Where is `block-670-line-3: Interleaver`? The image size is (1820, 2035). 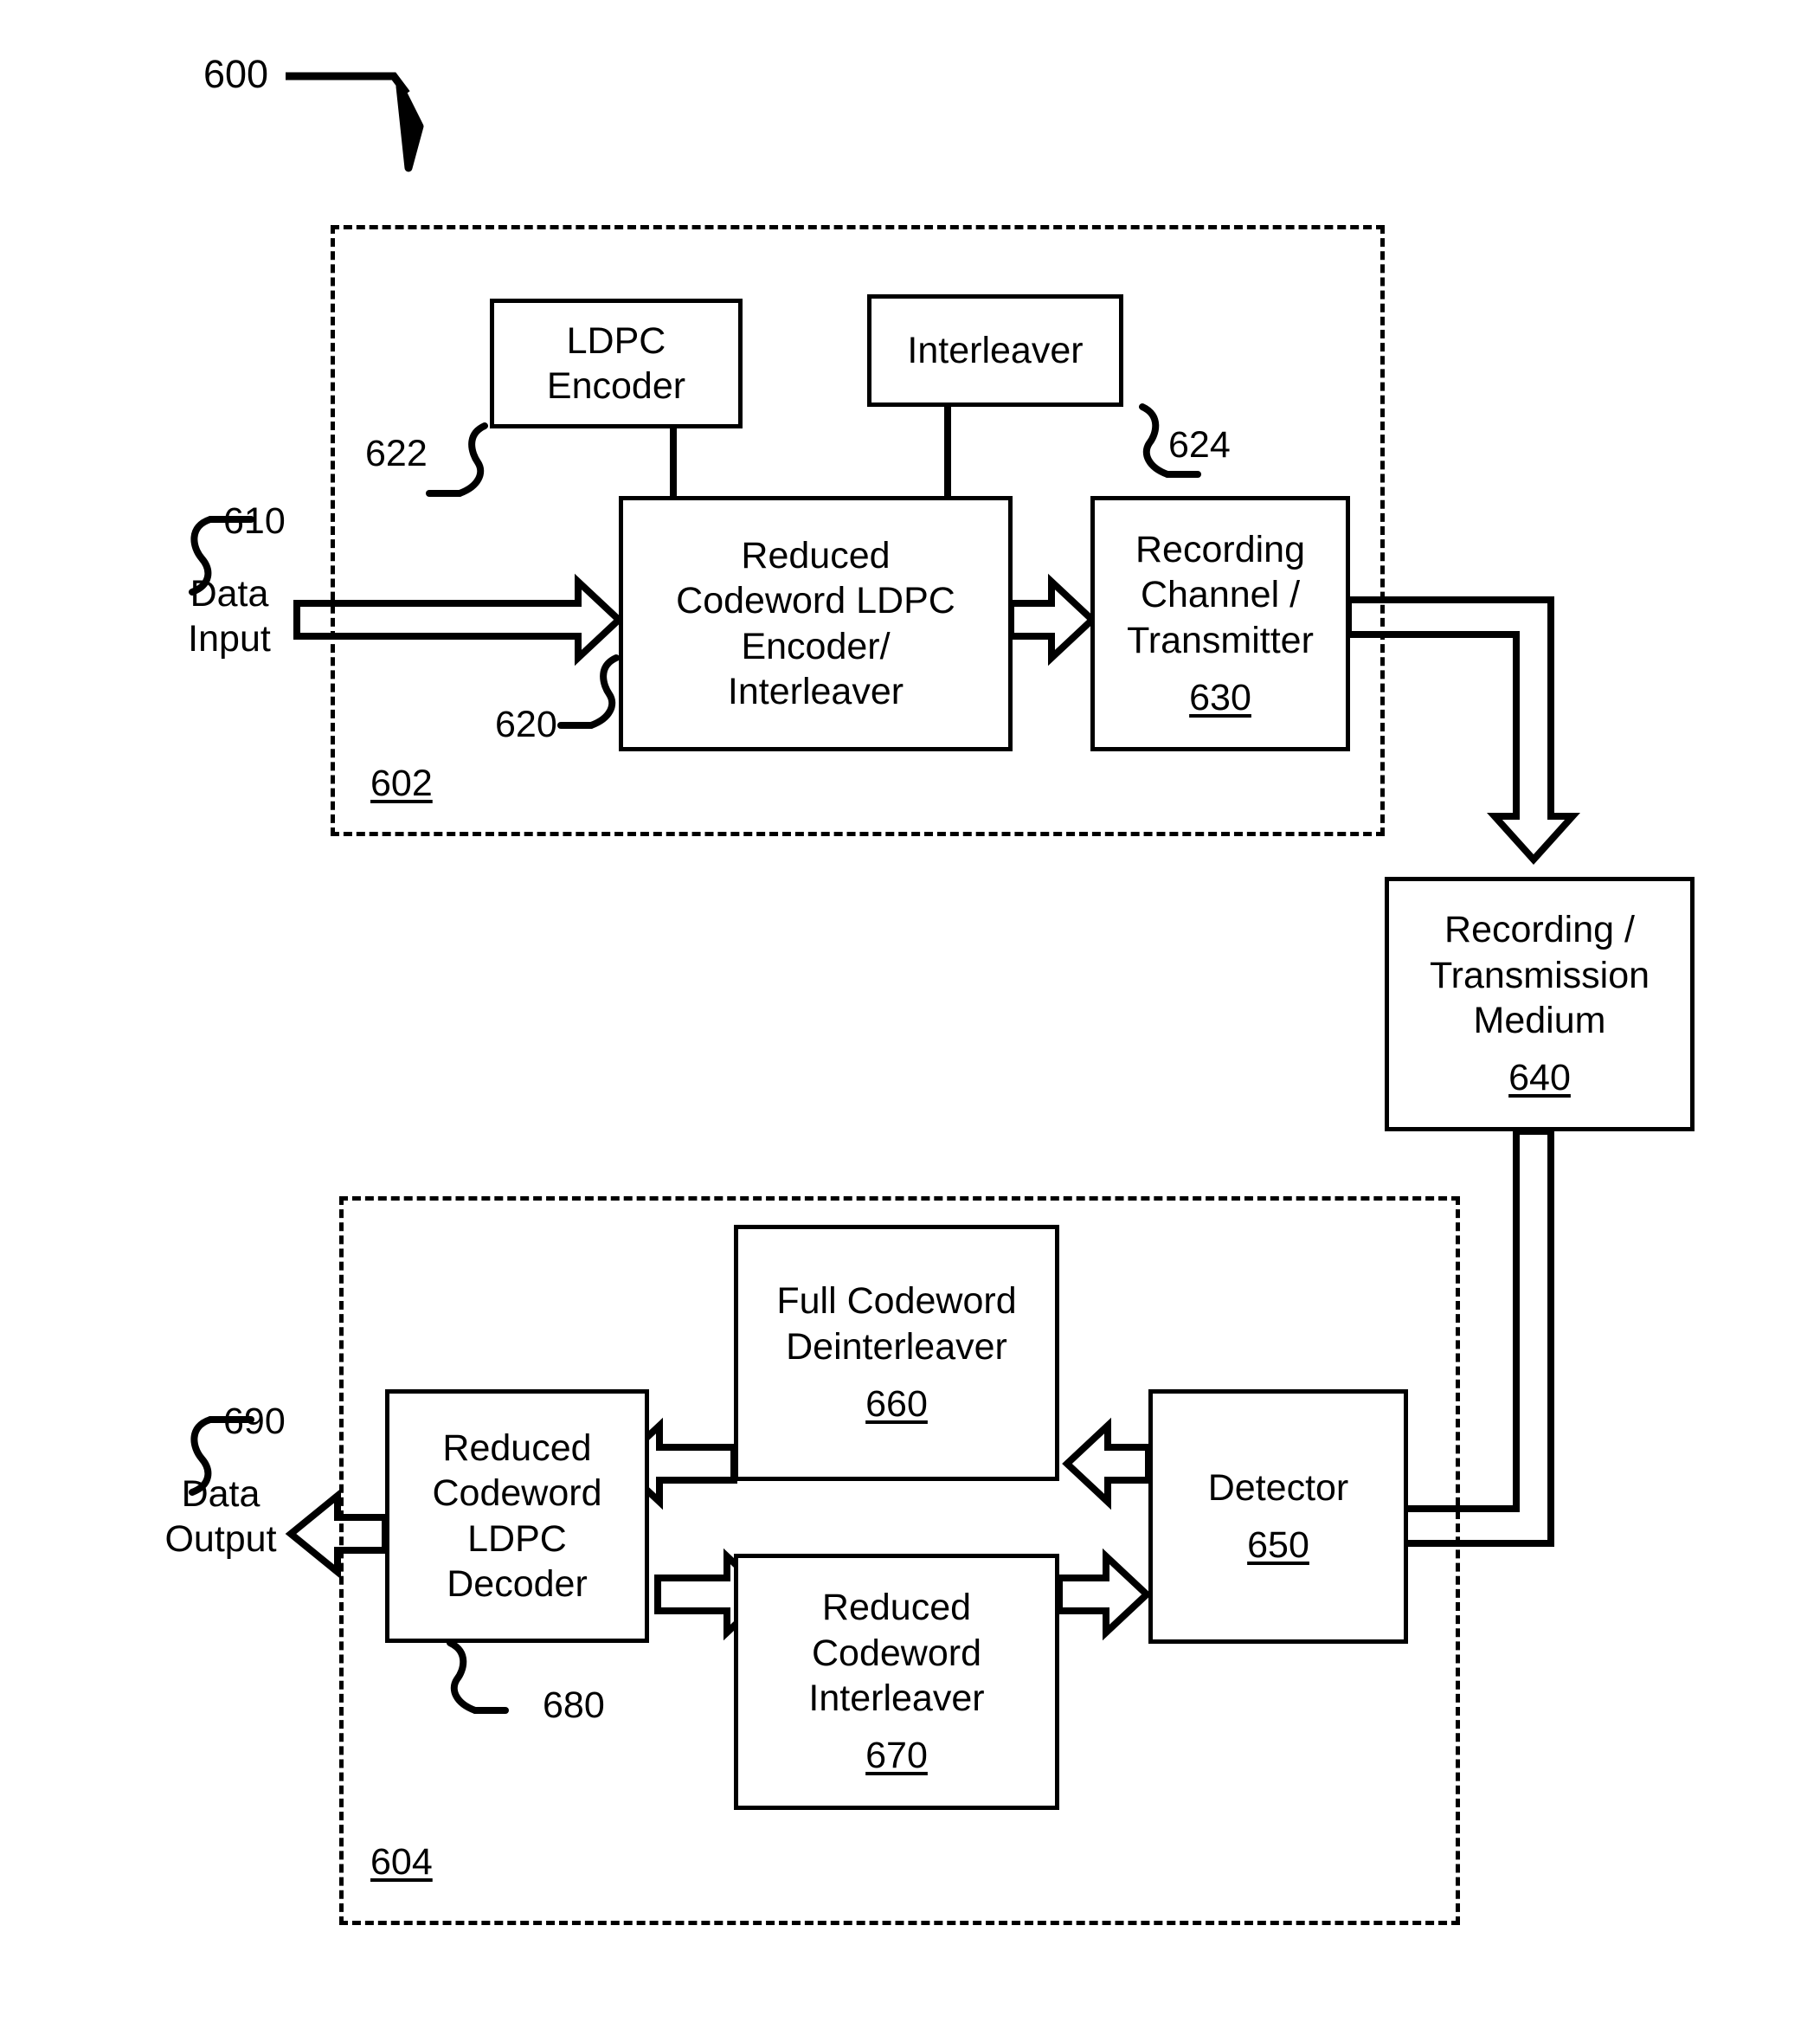
block-670-line-3: Interleaver is located at coordinates (896, 1698).